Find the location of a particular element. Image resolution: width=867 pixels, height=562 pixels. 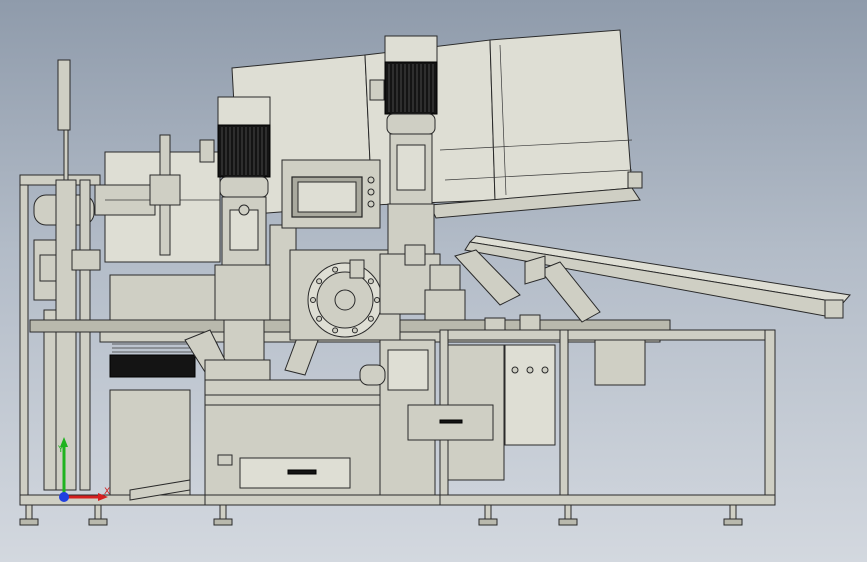

hmi-panel is located at coordinates (331, 194).